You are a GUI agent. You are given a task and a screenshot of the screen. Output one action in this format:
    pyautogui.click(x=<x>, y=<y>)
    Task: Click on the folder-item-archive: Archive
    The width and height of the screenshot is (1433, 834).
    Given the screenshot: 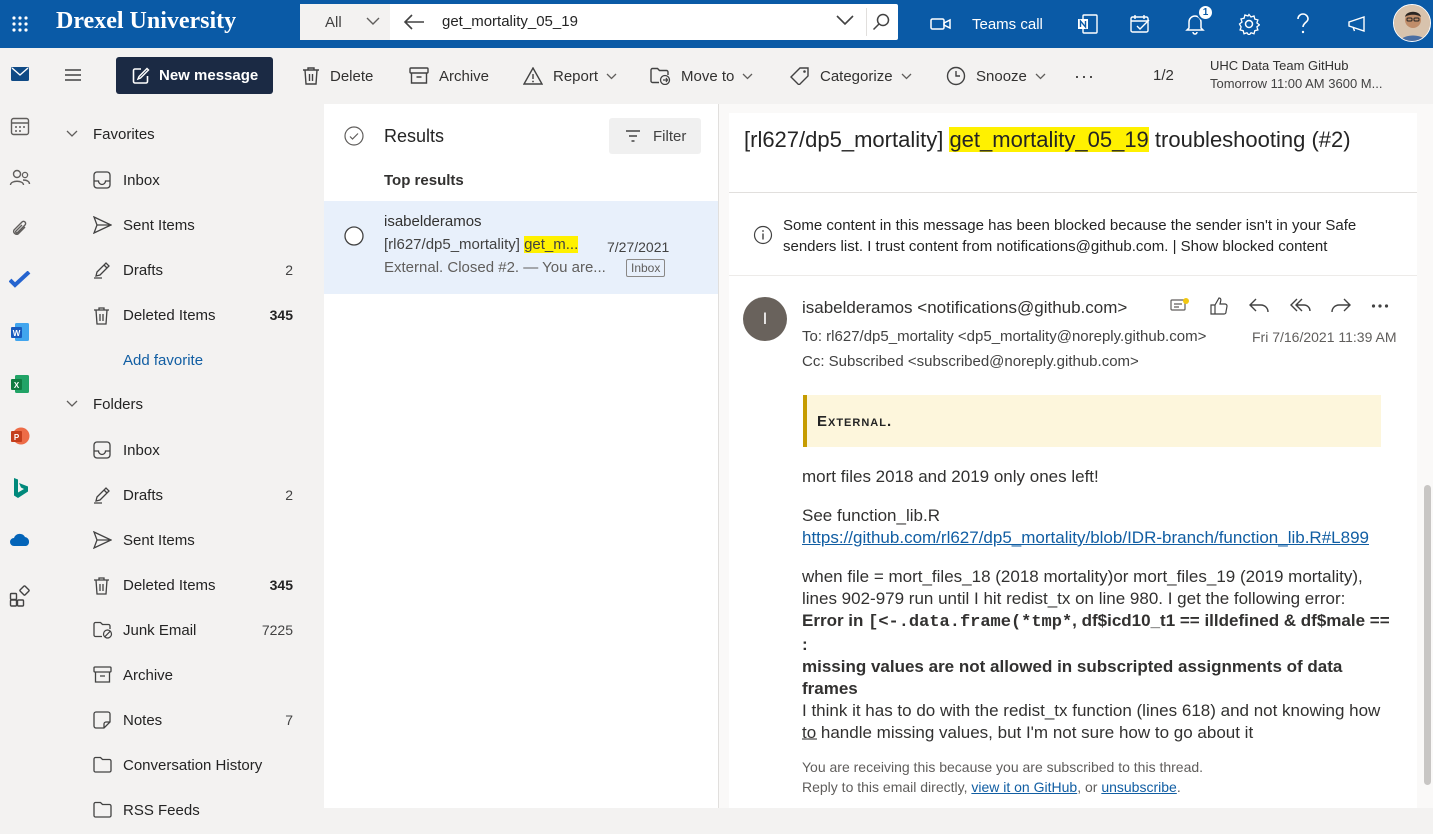 What is the action you would take?
    pyautogui.click(x=182, y=676)
    